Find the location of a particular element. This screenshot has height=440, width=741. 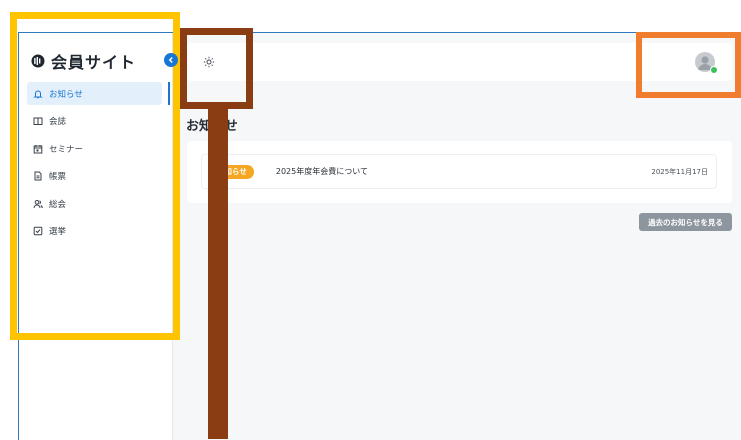

category-badge: お知らせ is located at coordinates (232, 171).